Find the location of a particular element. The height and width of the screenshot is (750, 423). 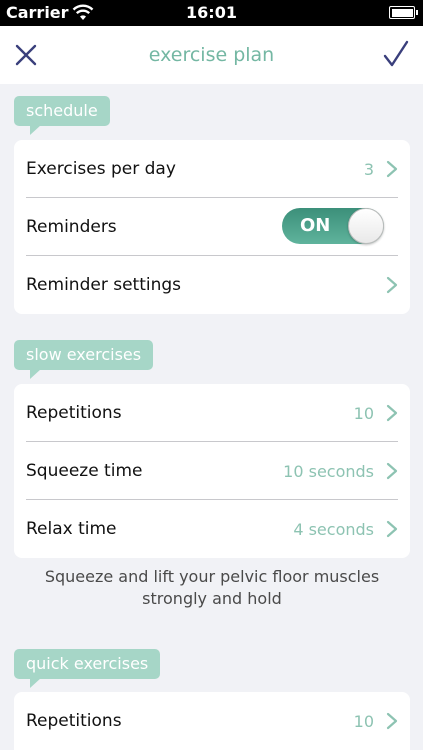

reminder-settings-row: Reminder settings is located at coordinates (212, 285).